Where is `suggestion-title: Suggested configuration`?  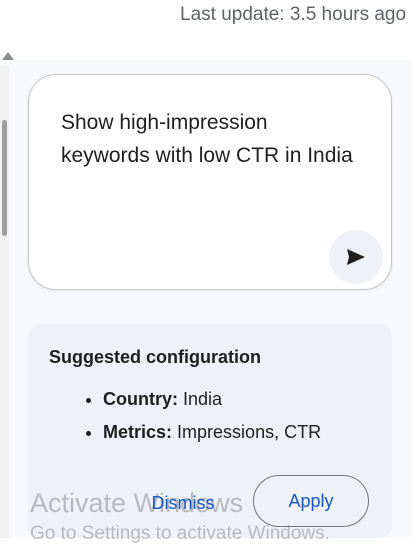
suggestion-title: Suggested configuration is located at coordinates (155, 357).